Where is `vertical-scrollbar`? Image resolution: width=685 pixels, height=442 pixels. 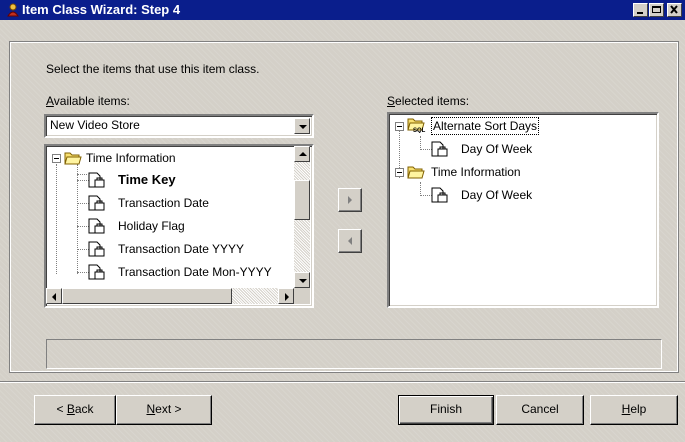 vertical-scrollbar is located at coordinates (302, 217).